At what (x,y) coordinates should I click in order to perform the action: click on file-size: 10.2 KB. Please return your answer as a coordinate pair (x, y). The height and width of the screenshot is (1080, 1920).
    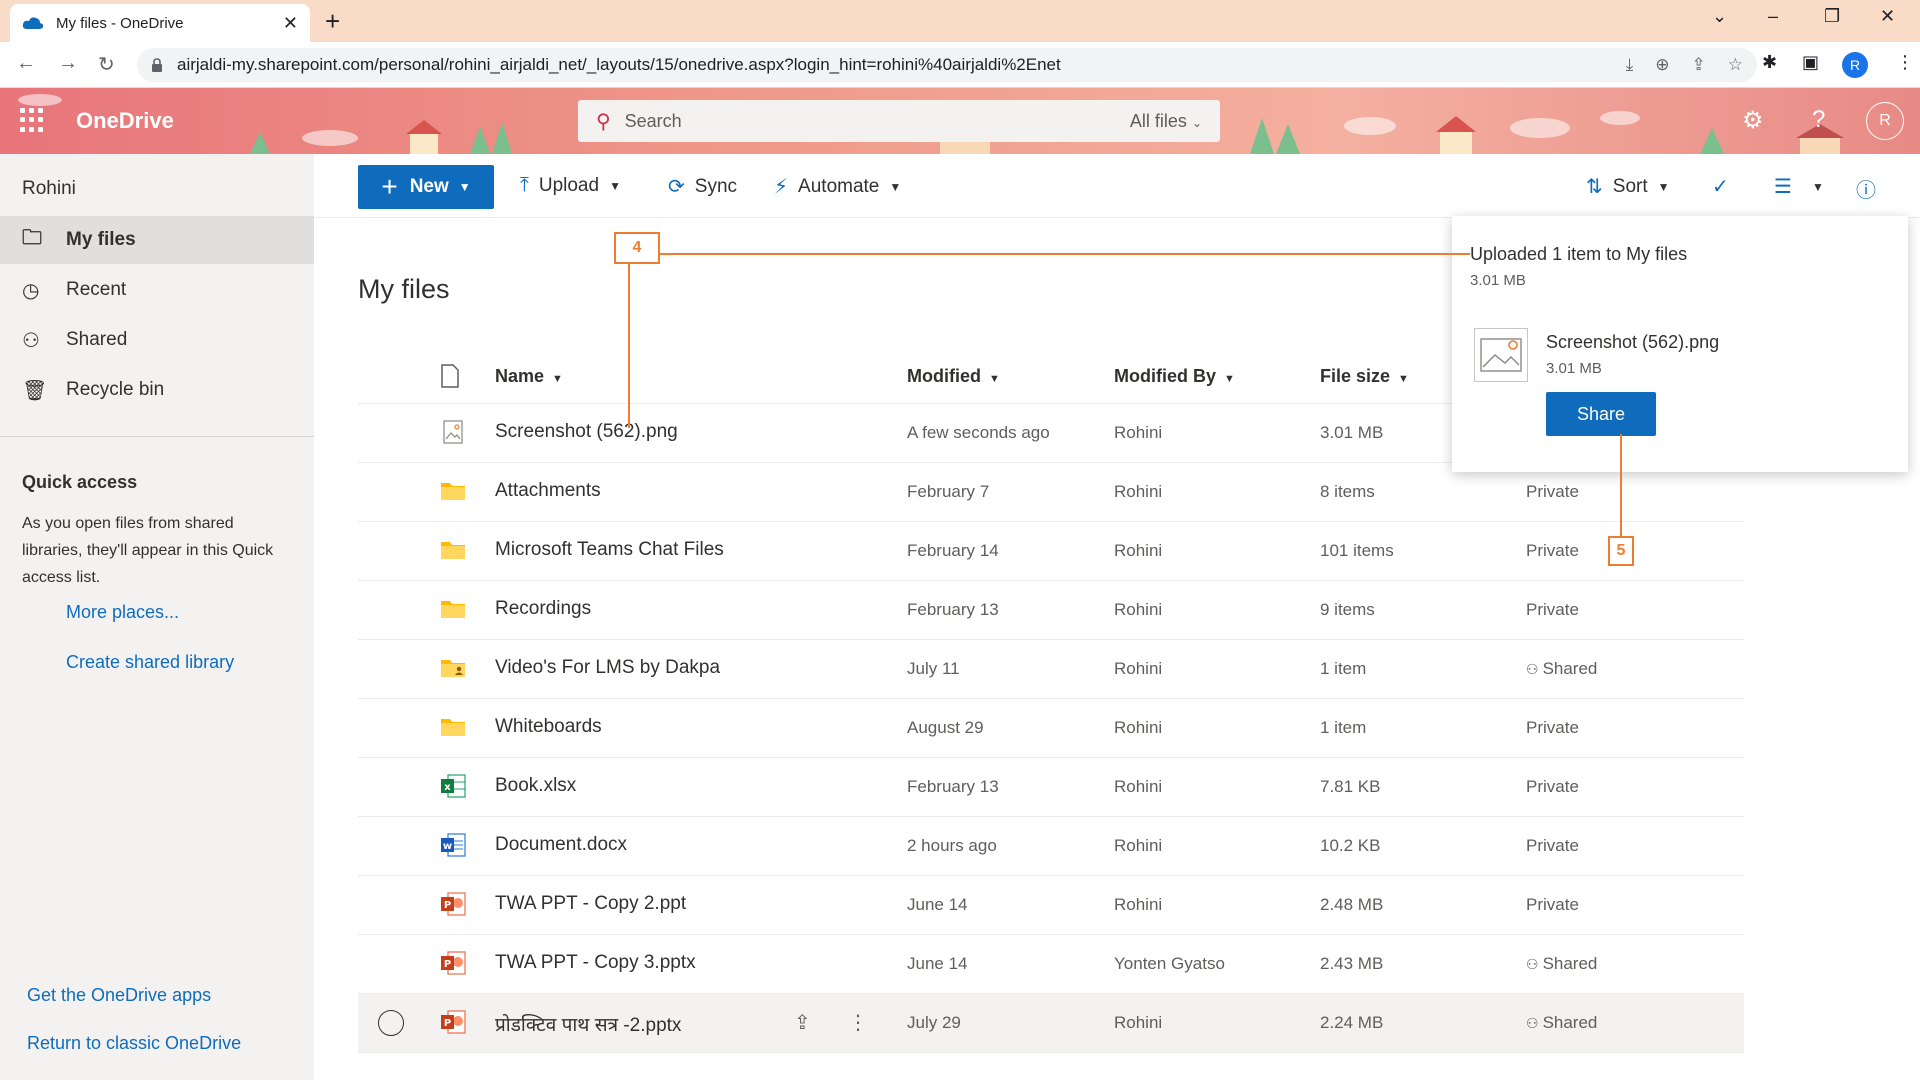
    Looking at the image, I should click on (1350, 845).